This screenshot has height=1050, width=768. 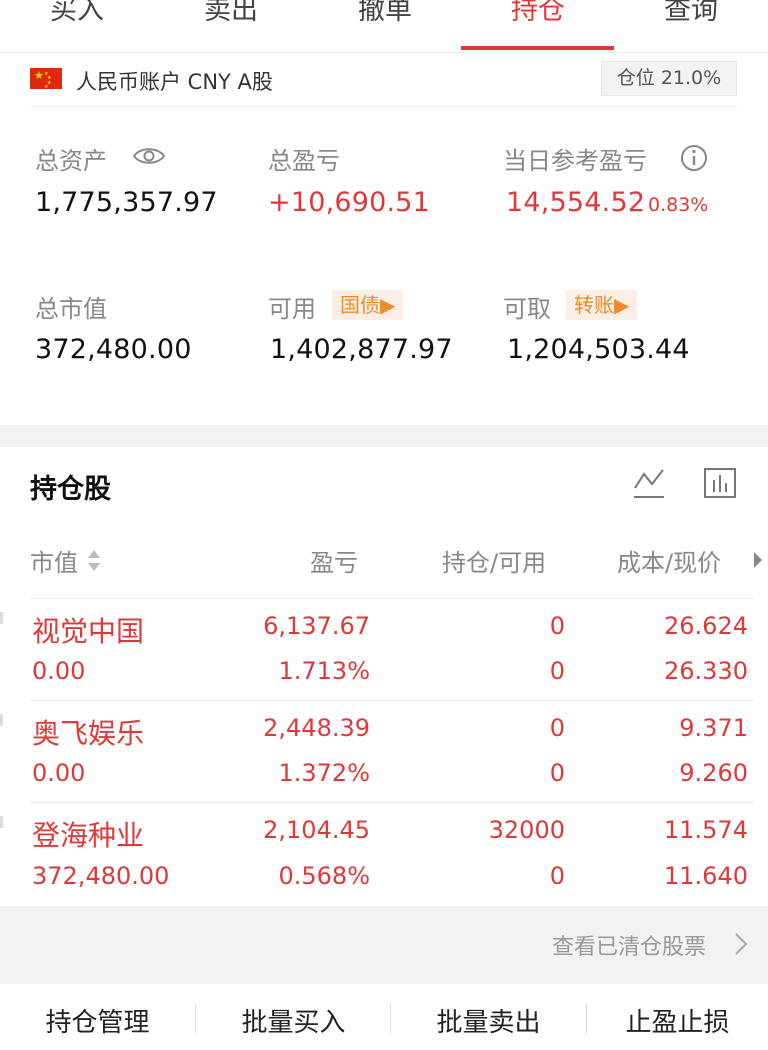 I want to click on line-chart-icon, so click(x=649, y=485).